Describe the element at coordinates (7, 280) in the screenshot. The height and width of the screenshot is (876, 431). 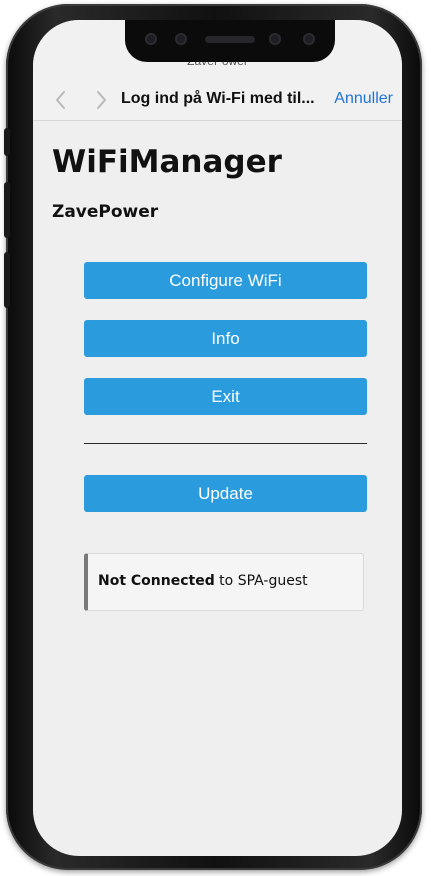
I see `volume-down-button` at that location.